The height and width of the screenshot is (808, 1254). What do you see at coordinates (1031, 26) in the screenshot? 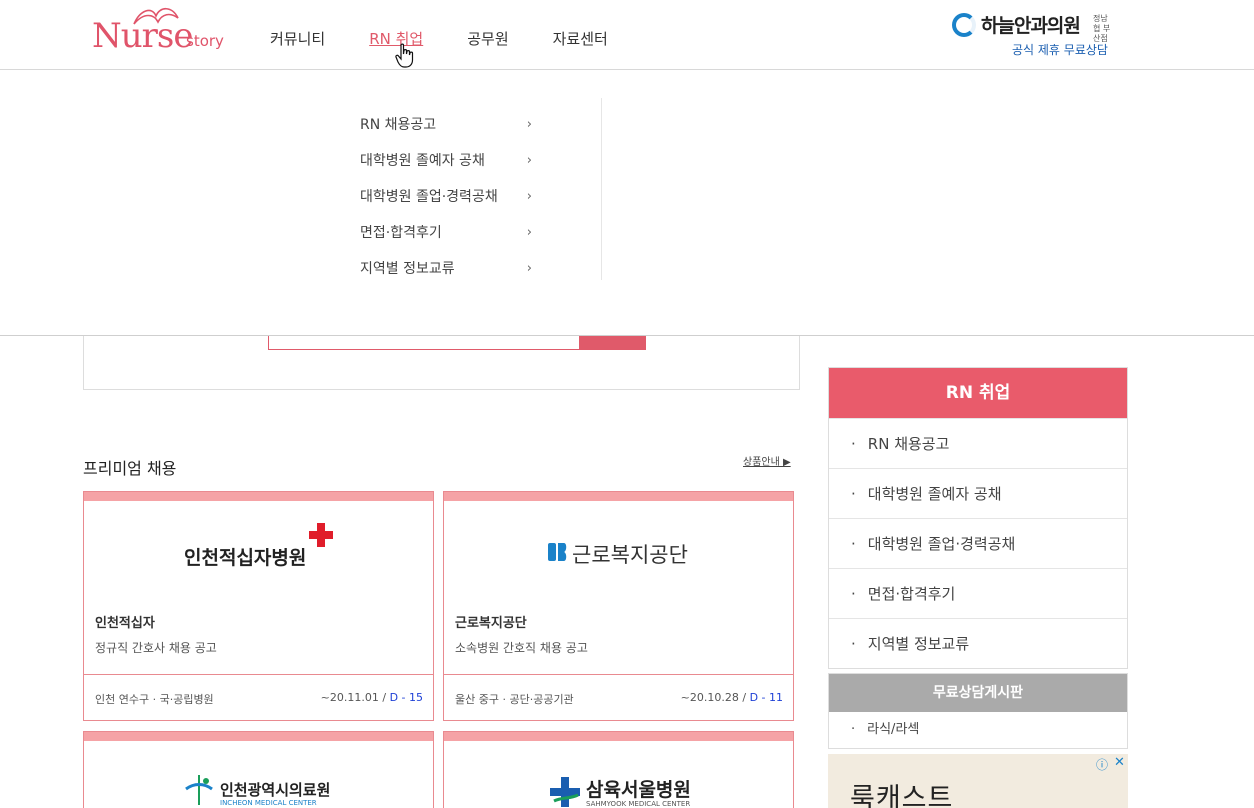
I see `clinic-name: 하늘안과의원` at bounding box center [1031, 26].